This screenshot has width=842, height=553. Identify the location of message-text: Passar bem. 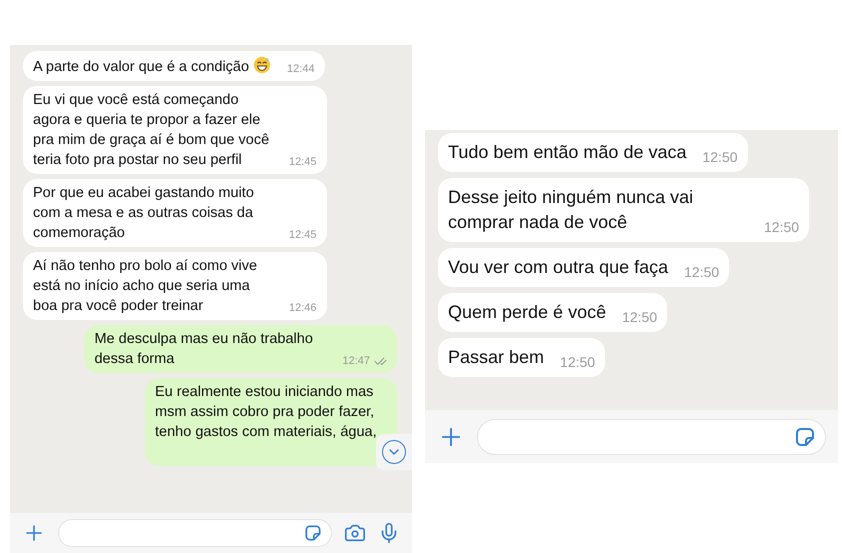
(496, 357).